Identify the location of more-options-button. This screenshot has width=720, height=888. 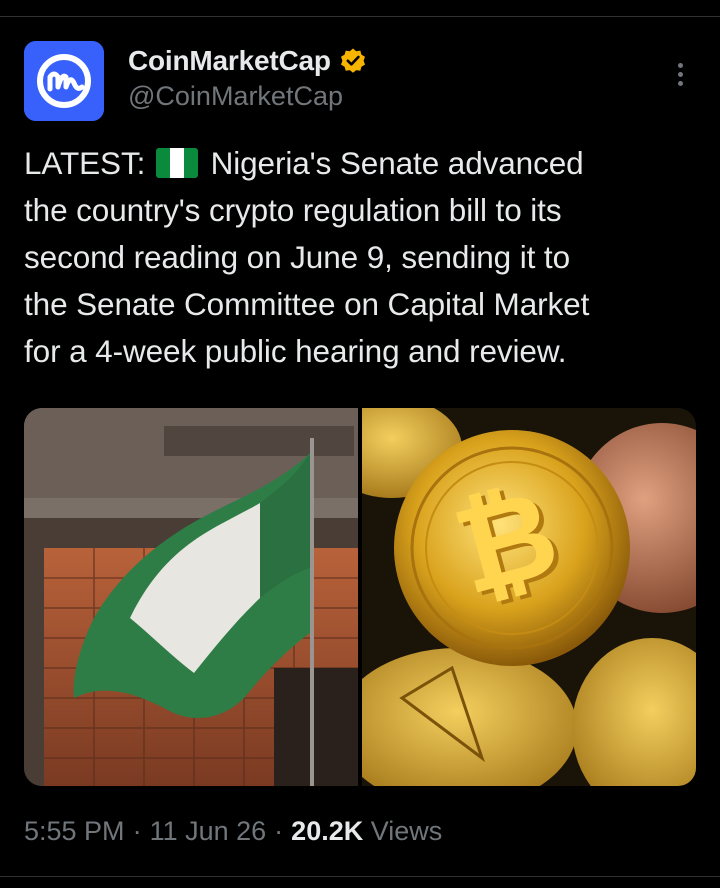
(680, 74).